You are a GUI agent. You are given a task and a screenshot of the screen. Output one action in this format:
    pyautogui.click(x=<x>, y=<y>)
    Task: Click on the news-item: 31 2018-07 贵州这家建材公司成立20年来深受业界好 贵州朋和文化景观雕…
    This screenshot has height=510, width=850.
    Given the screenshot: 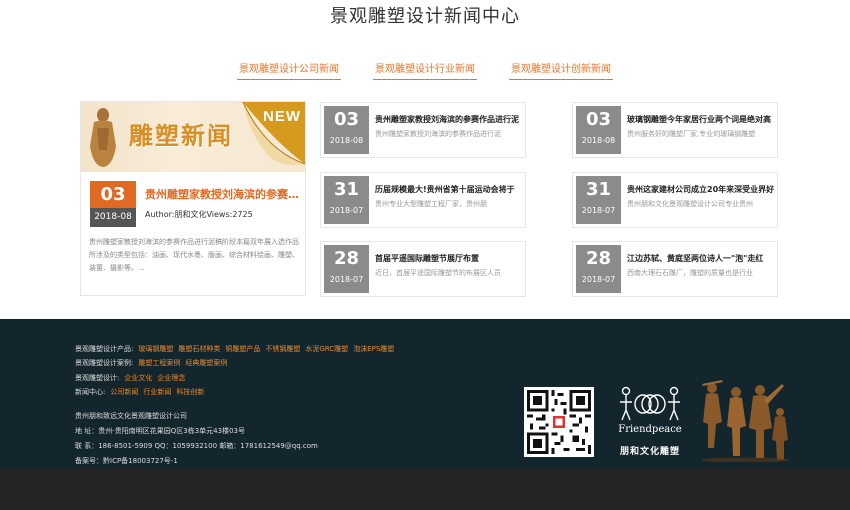 What is the action you would take?
    pyautogui.click(x=675, y=200)
    